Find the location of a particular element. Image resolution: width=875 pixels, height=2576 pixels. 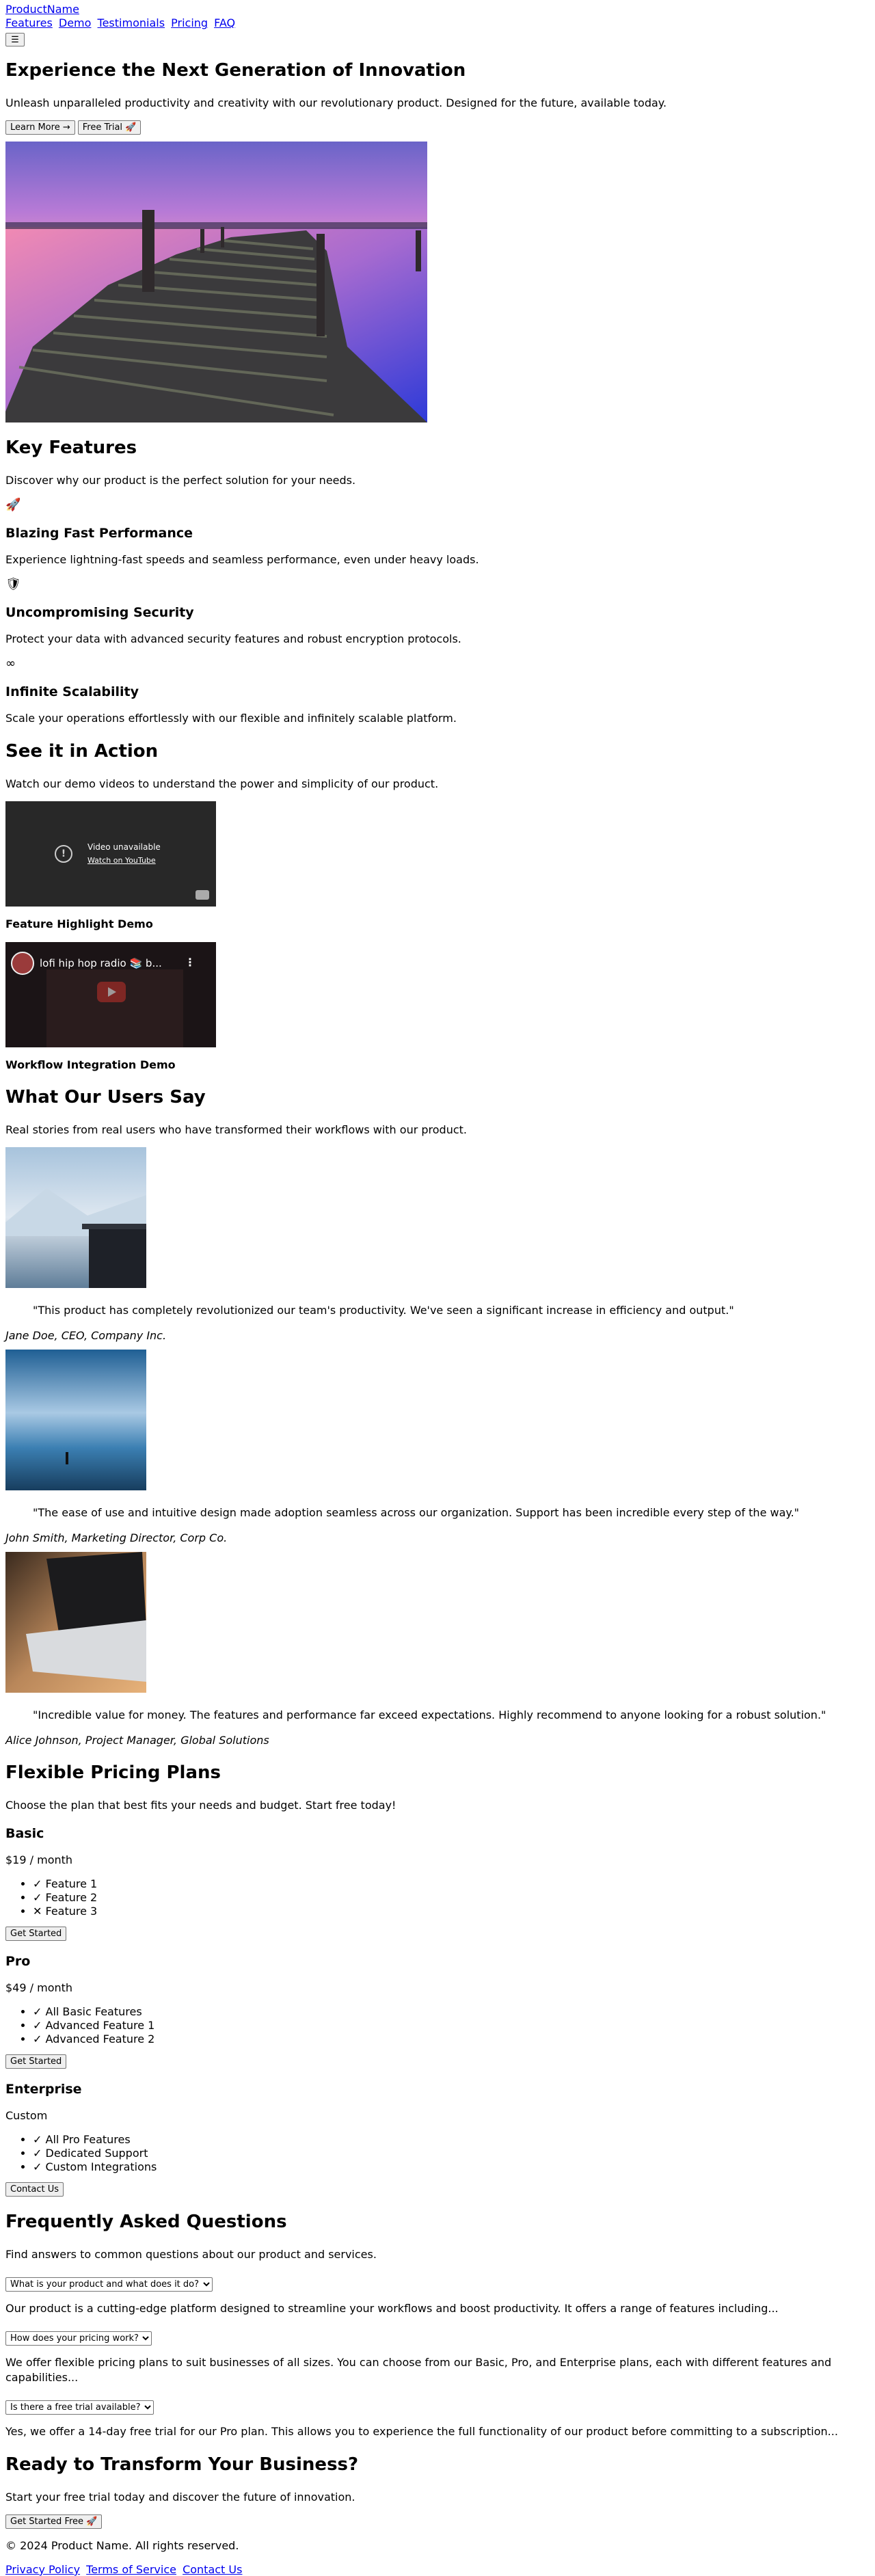

plan-price: $19 / month is located at coordinates (39, 1859).